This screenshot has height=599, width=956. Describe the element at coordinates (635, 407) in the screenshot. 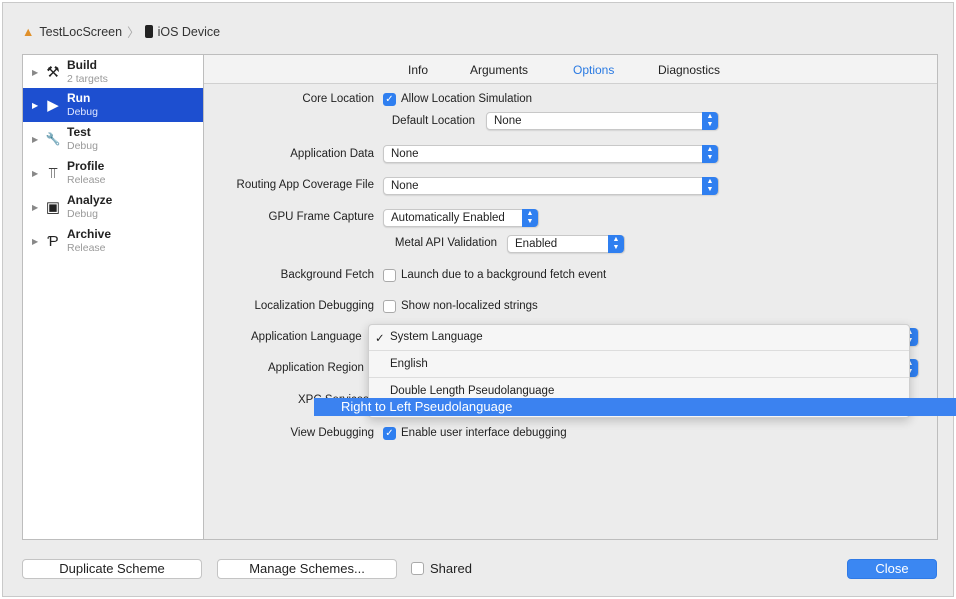

I see `menu-item-right-to-left: Right to Left Pseudolanguage` at that location.